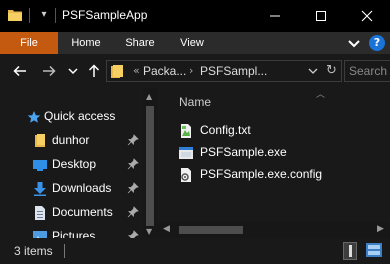 The width and height of the screenshot is (390, 264). Describe the element at coordinates (80, 116) in the screenshot. I see `sidebar-item-label: Quick access` at that location.